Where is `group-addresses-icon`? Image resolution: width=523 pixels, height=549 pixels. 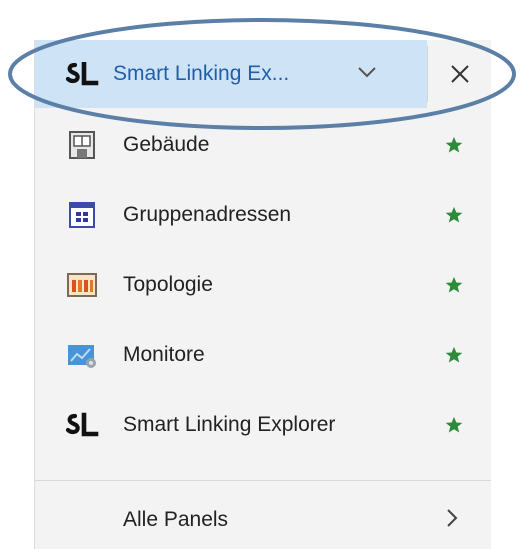
group-addresses-icon is located at coordinates (82, 215).